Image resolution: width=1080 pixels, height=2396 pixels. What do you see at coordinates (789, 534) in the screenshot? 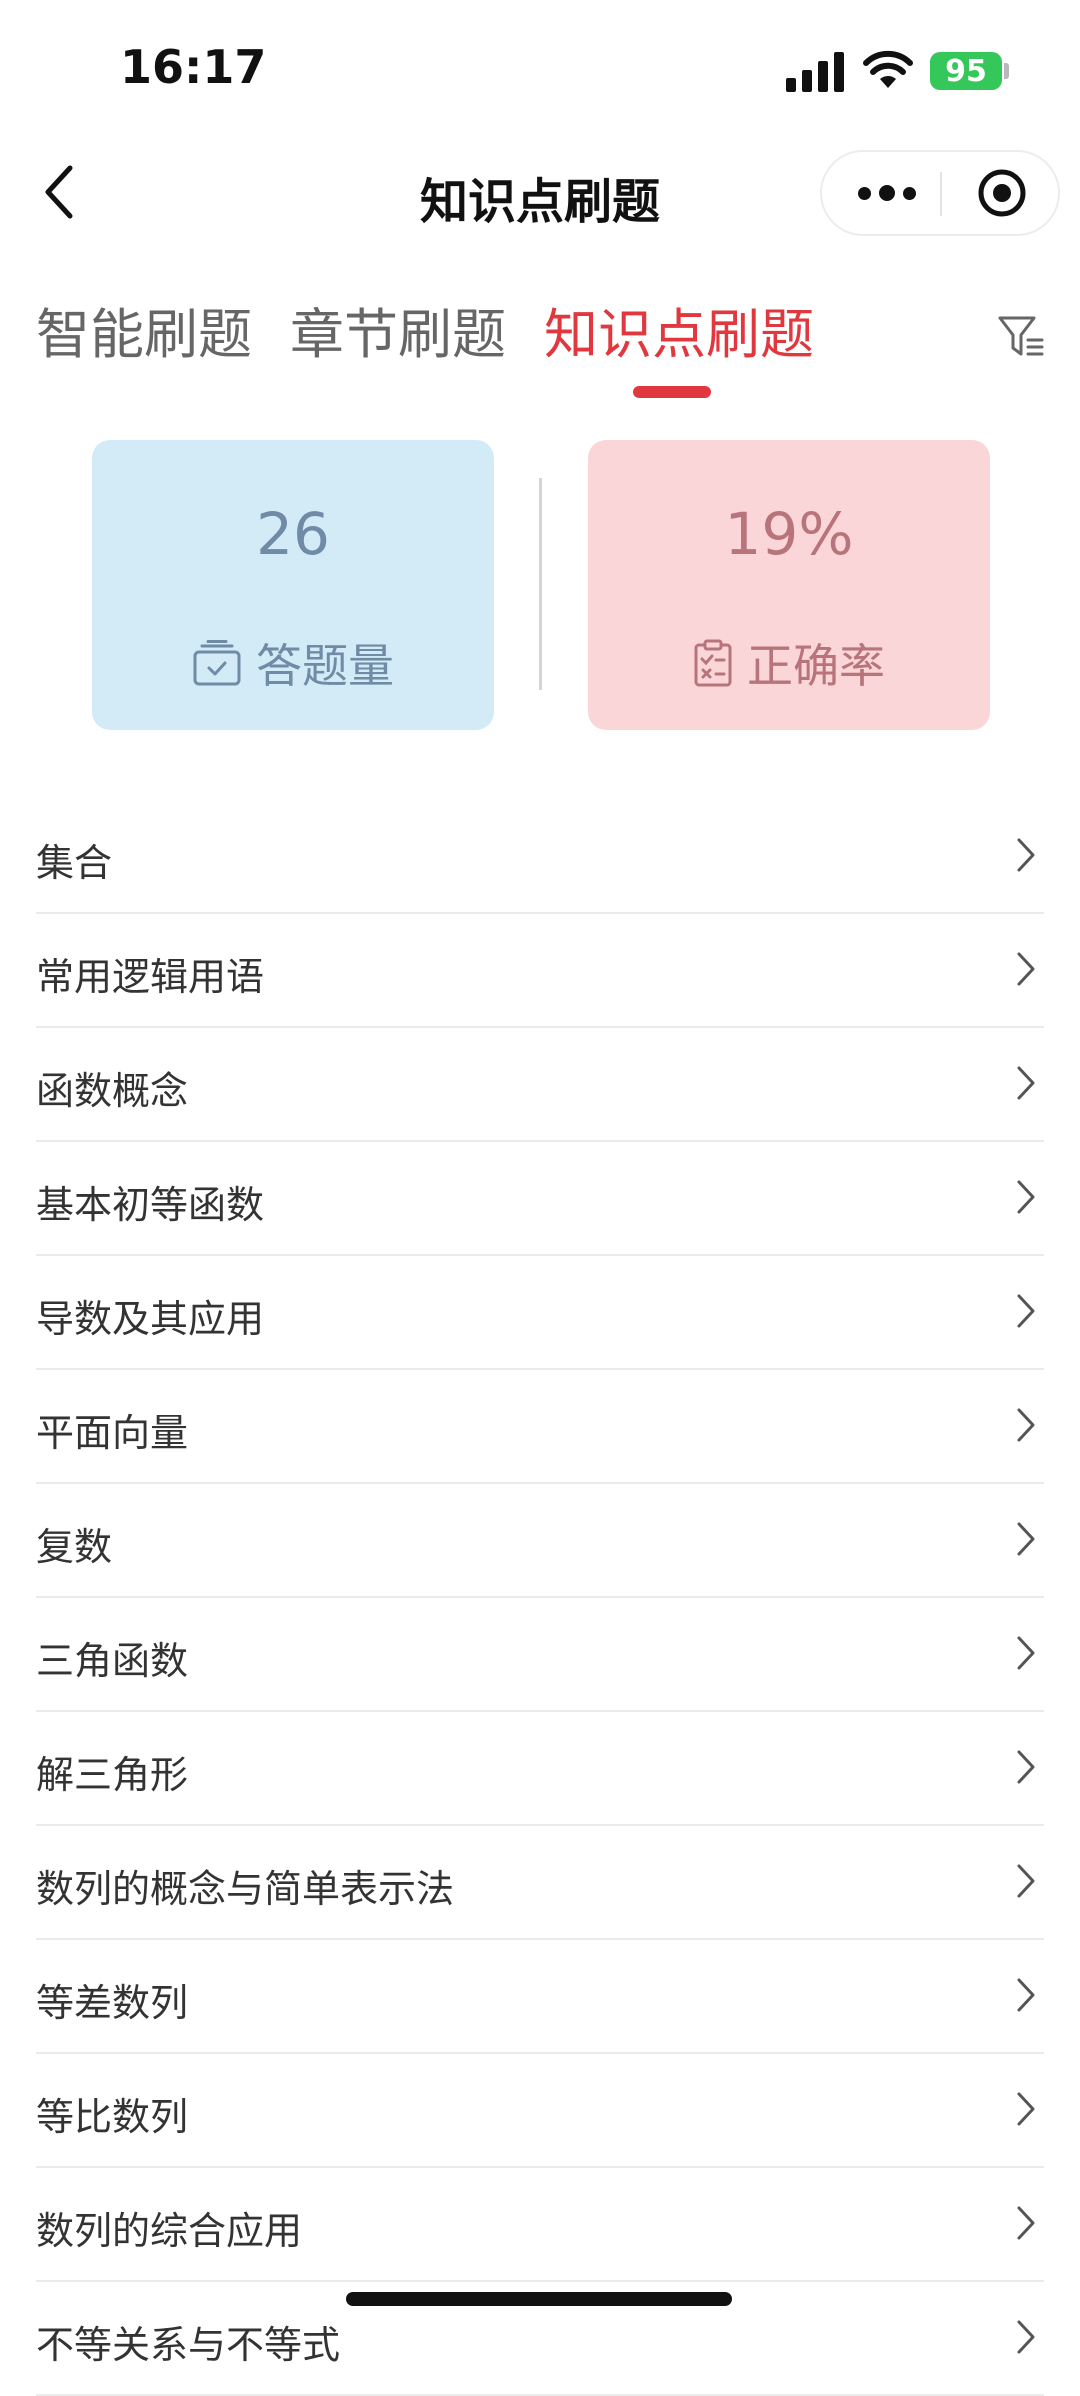
I see `accuracy-value: 19%` at bounding box center [789, 534].